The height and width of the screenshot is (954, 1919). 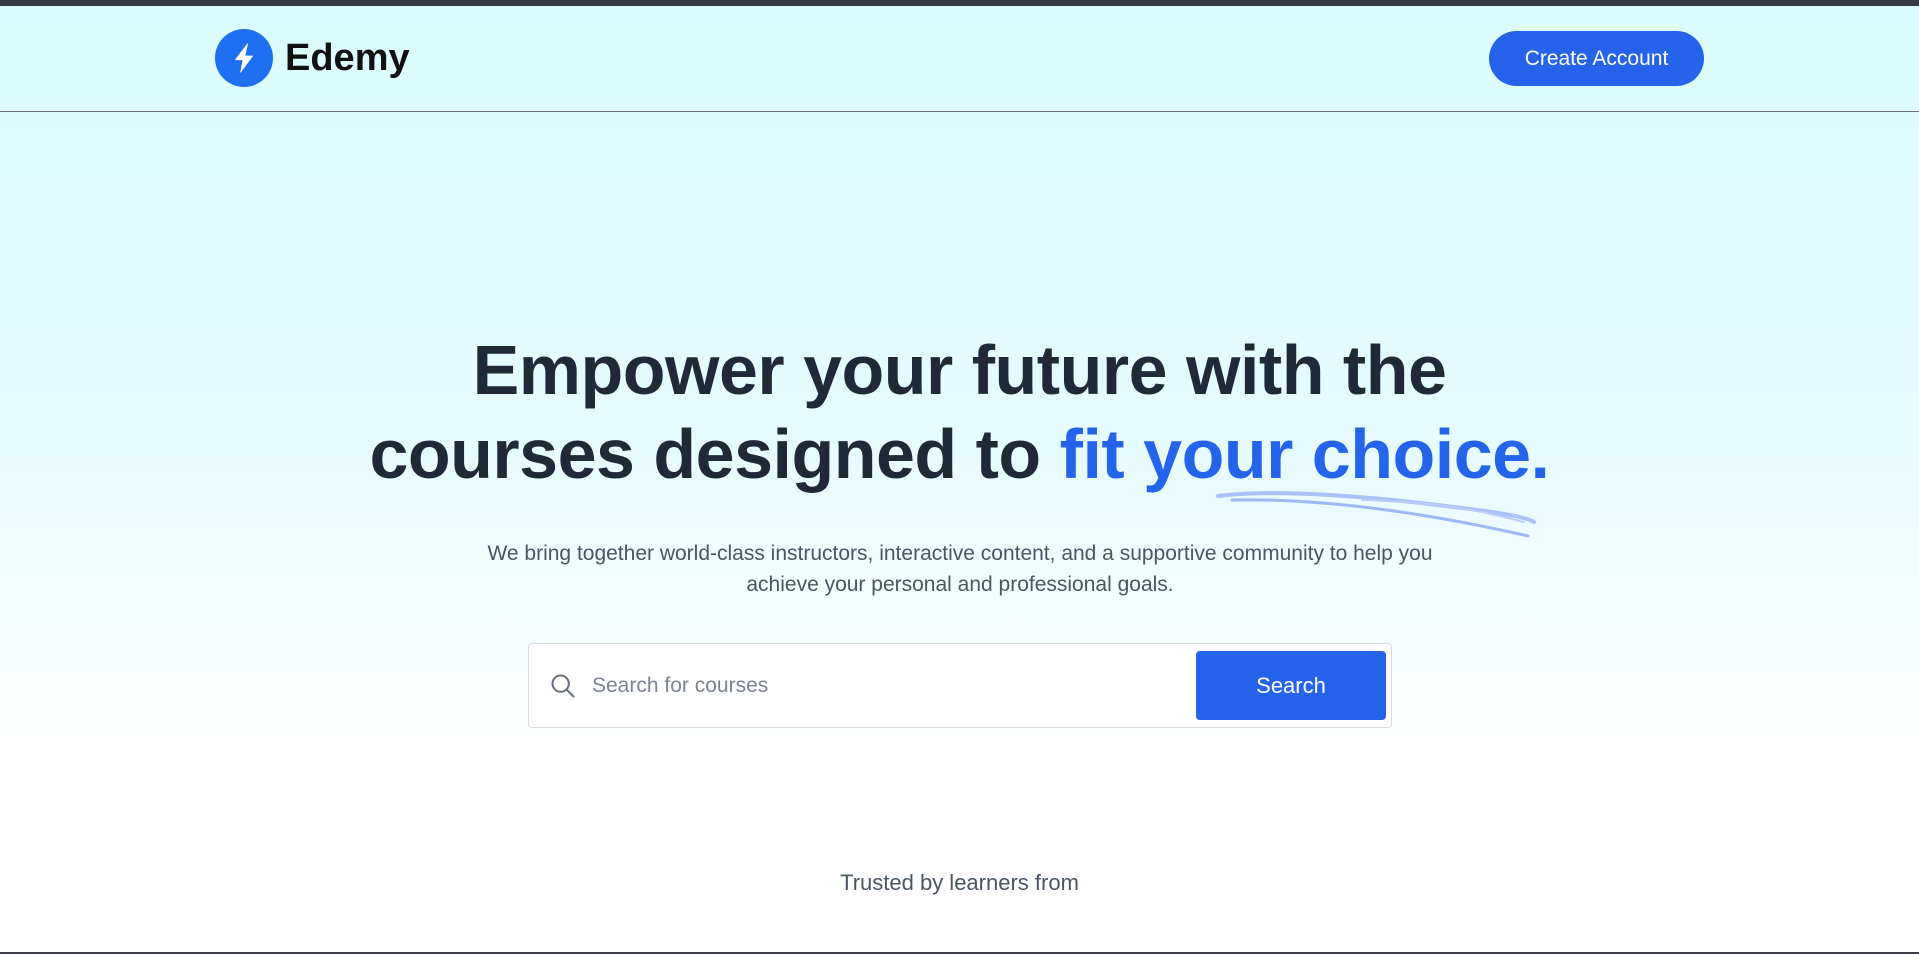 I want to click on hero-title-line-2: courses designed to fit your choice., so click(x=959, y=454).